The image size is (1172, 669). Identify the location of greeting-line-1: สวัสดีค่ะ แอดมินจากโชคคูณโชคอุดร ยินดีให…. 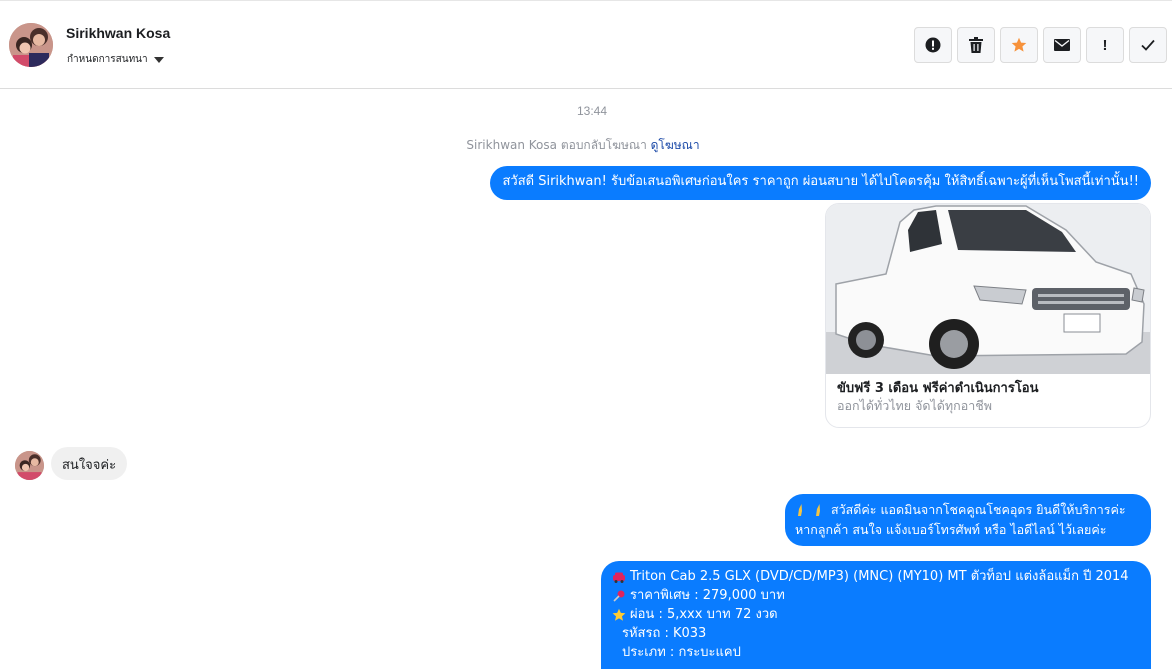
(978, 509).